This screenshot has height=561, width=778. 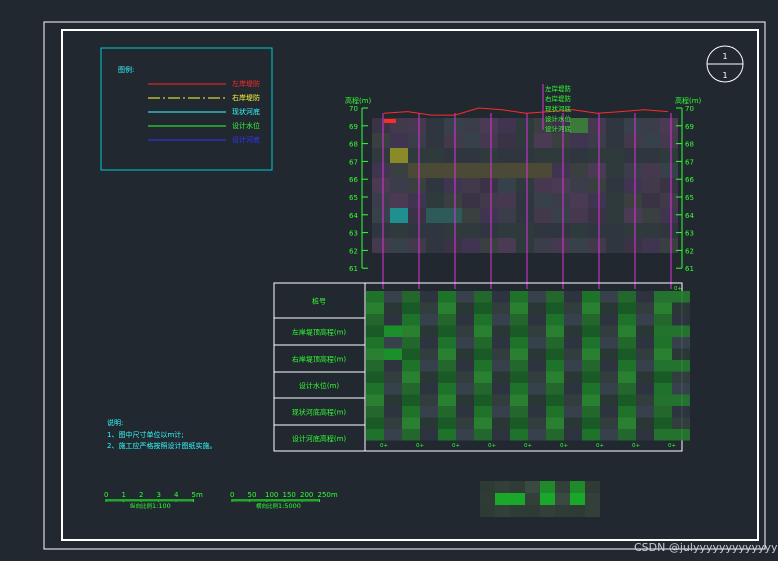 I want to click on legend-title: 图例:, so click(x=126, y=69).